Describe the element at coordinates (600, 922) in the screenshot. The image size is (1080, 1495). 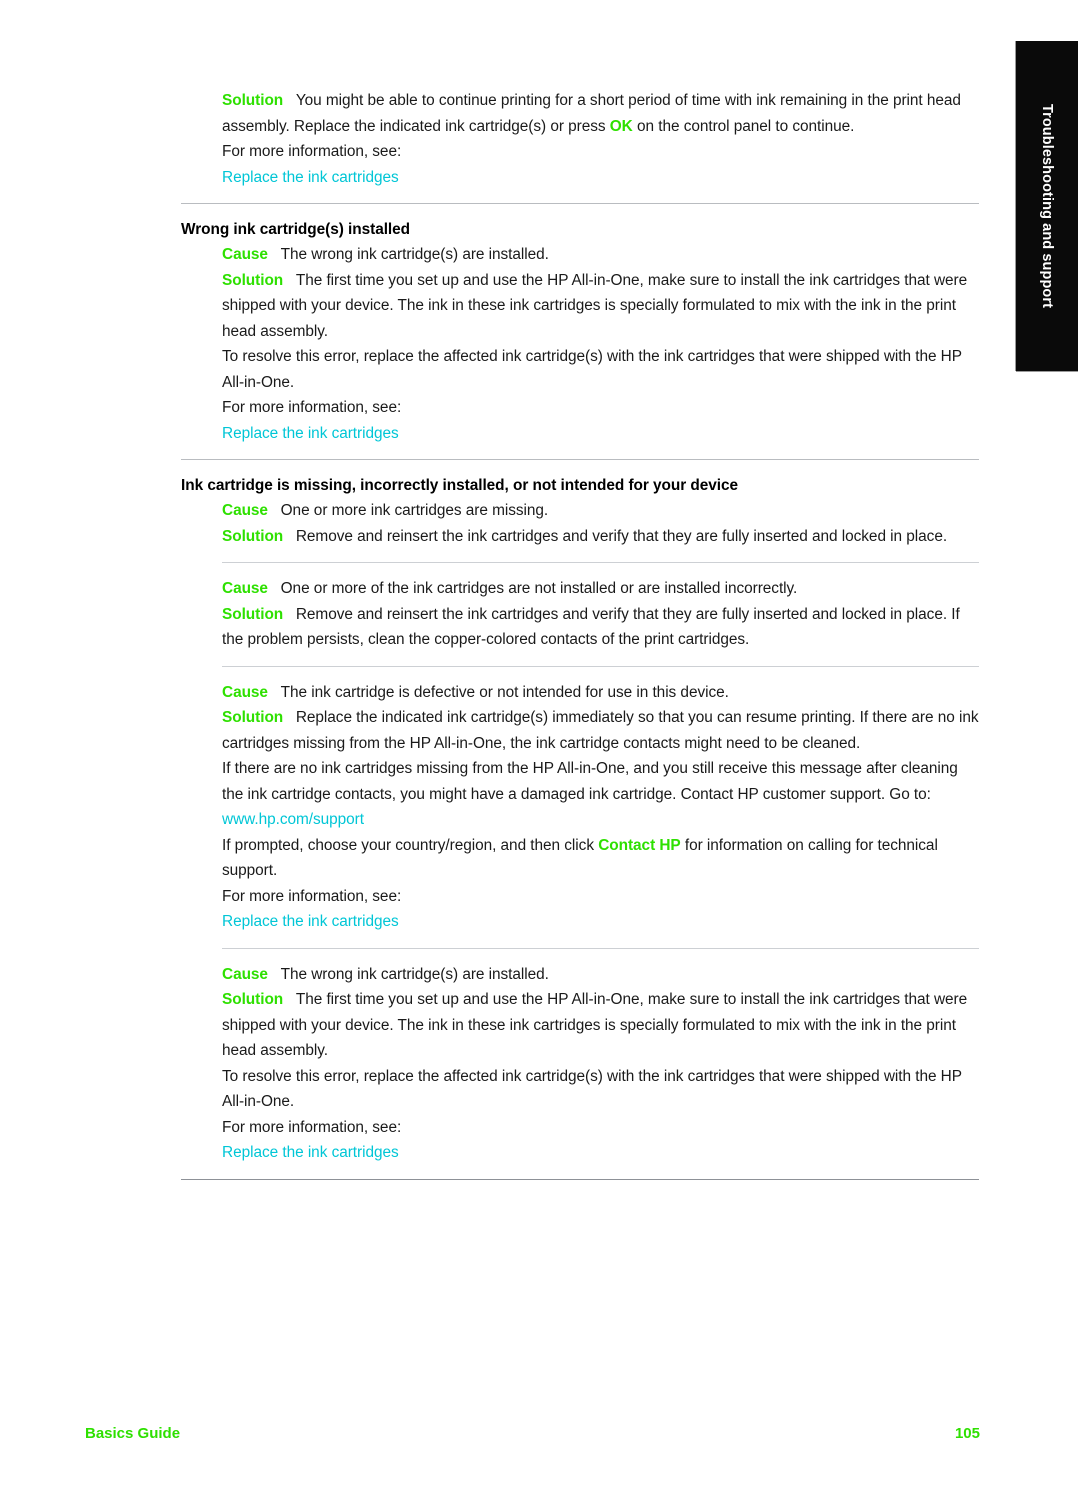
I see `missing-link-row-1: Replace the ink cartridges` at that location.